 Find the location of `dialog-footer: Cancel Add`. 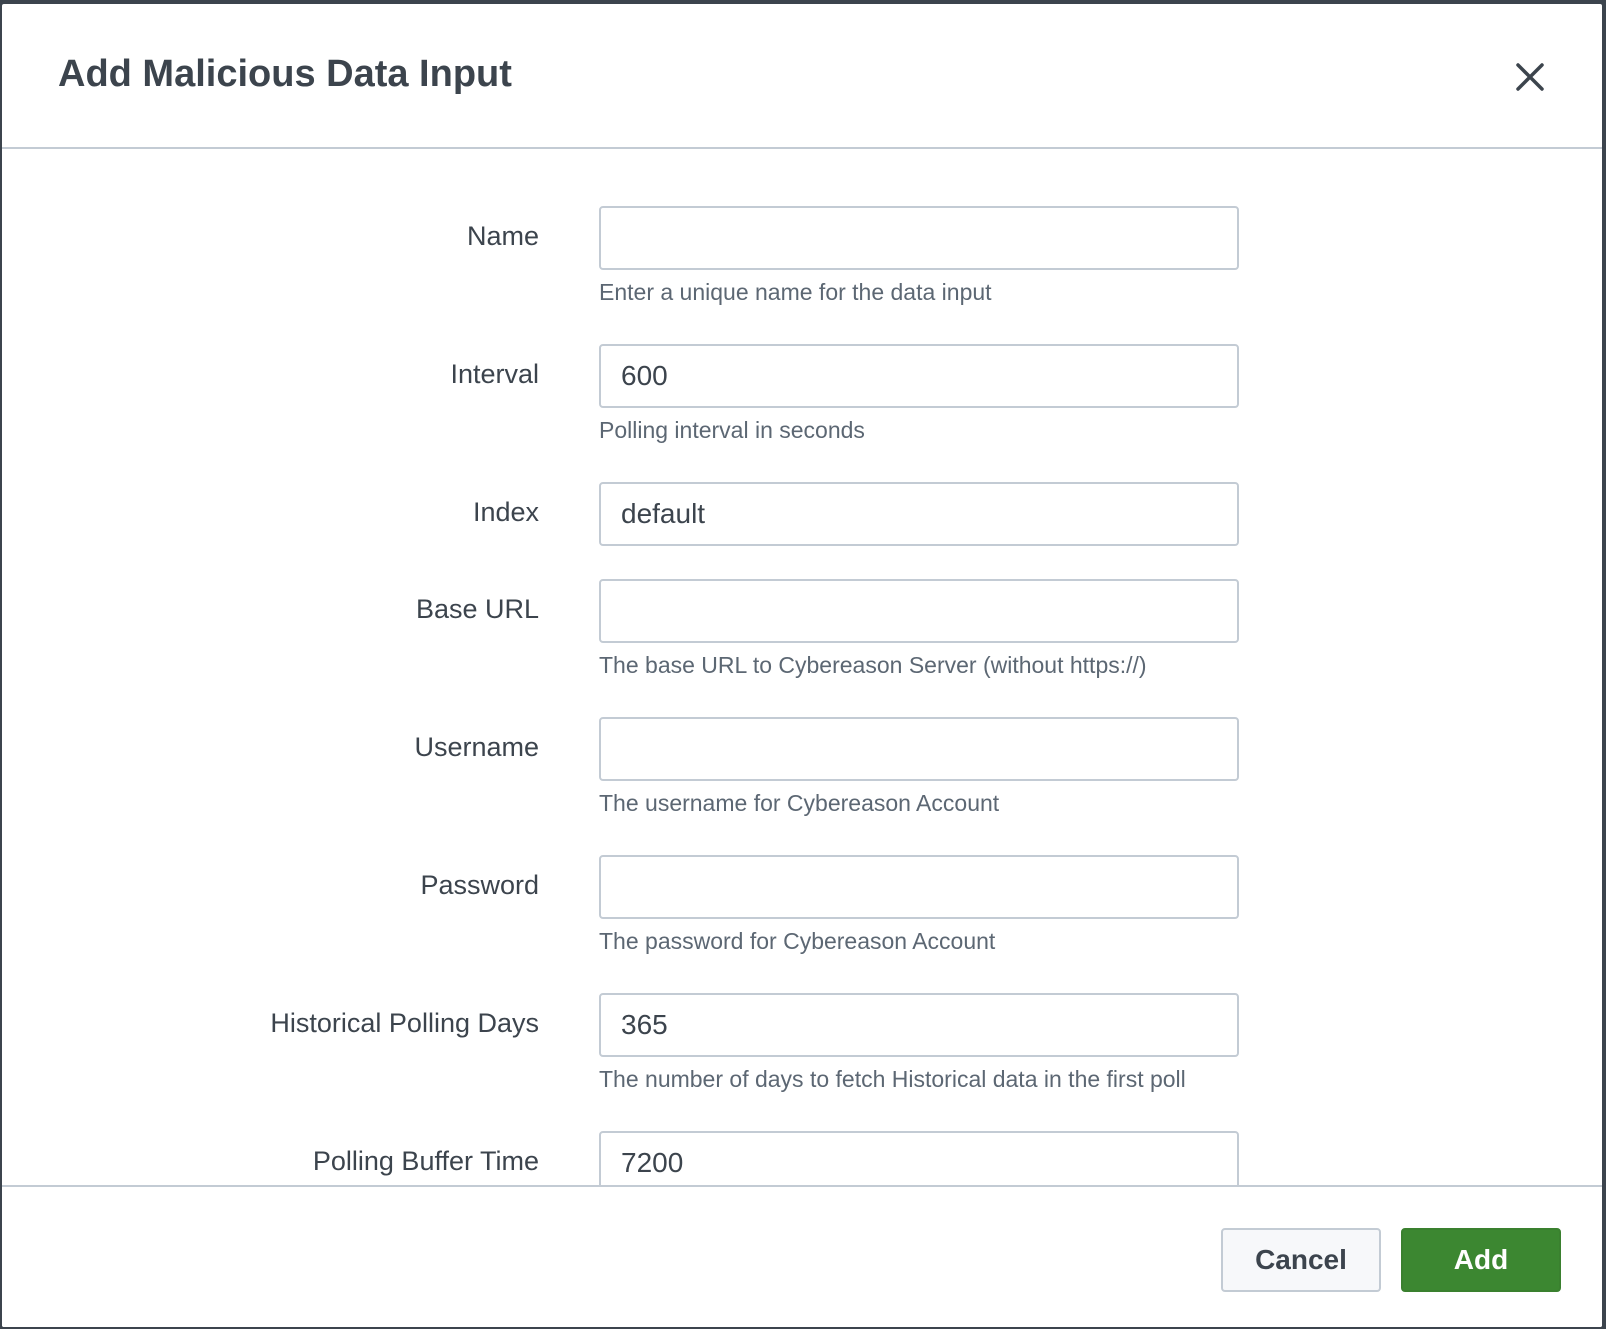

dialog-footer: Cancel Add is located at coordinates (802, 1256).